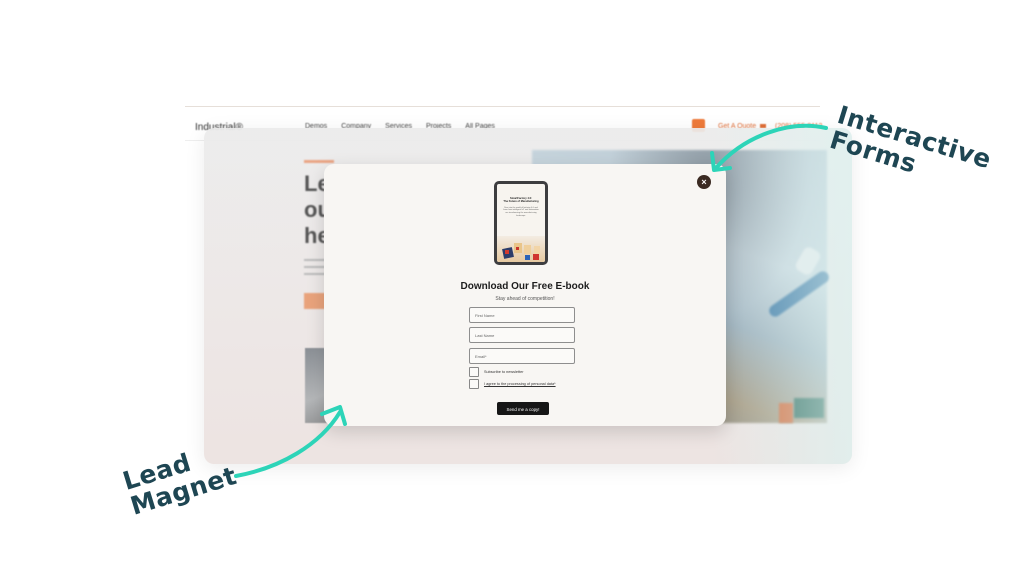 The height and width of the screenshot is (569, 1024). Describe the element at coordinates (474, 372) in the screenshot. I see `newsletter-checkbox` at that location.